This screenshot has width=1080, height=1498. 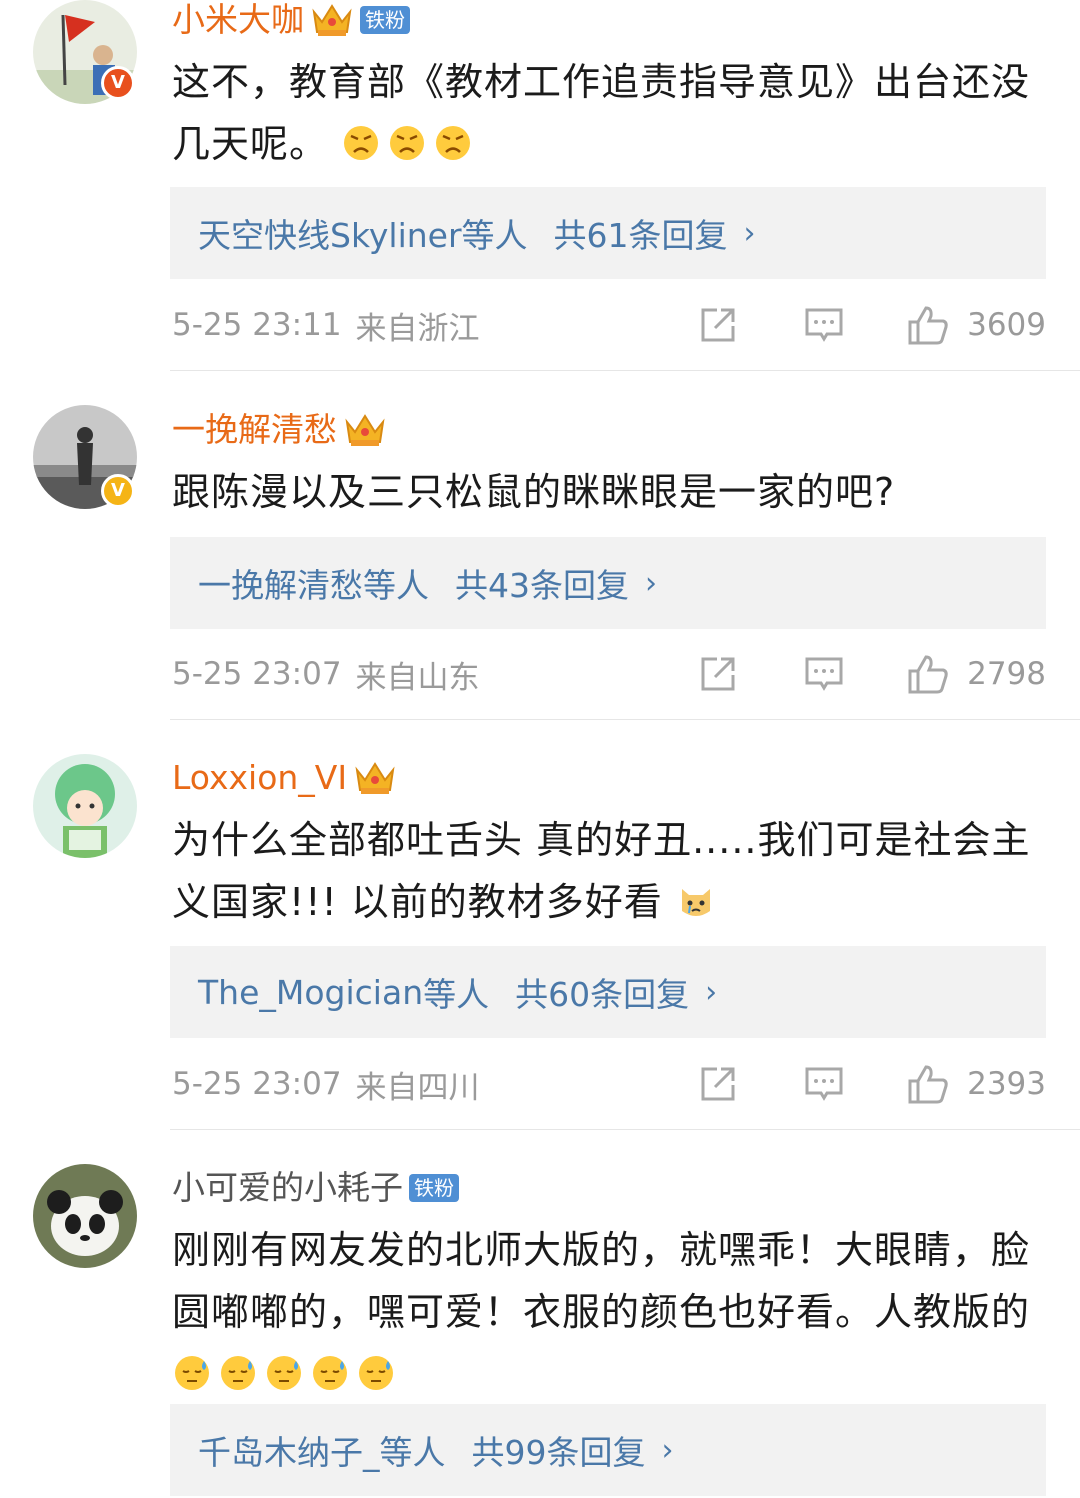 What do you see at coordinates (610, 674) in the screenshot?
I see `comment-meta: 5-25 23:07 来自山东 2798` at bounding box center [610, 674].